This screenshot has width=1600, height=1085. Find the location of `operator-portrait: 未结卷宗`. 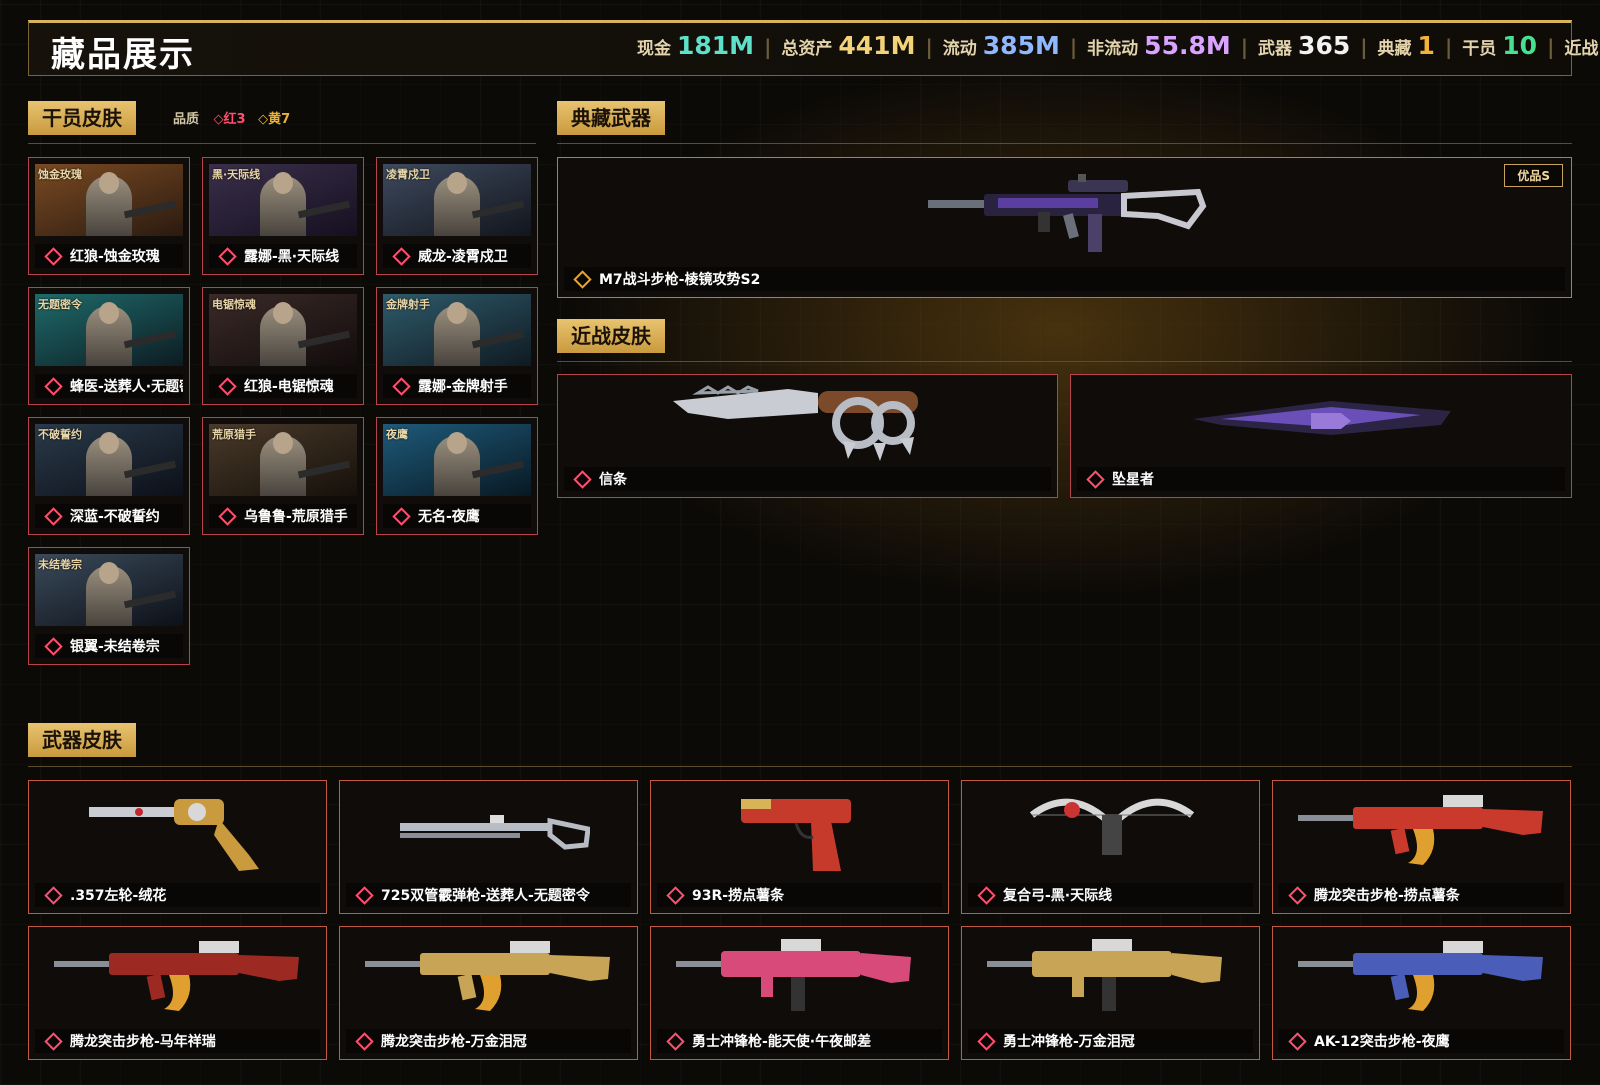

operator-portrait: 未结卷宗 is located at coordinates (109, 590).